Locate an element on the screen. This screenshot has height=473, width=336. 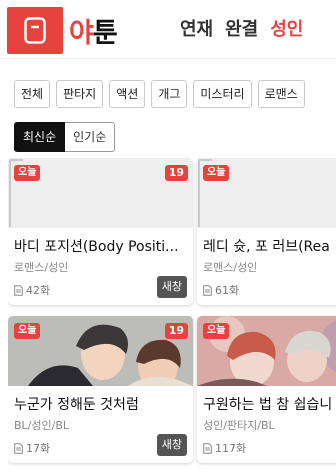
logo-text: 야툰 is located at coordinates (93, 30).